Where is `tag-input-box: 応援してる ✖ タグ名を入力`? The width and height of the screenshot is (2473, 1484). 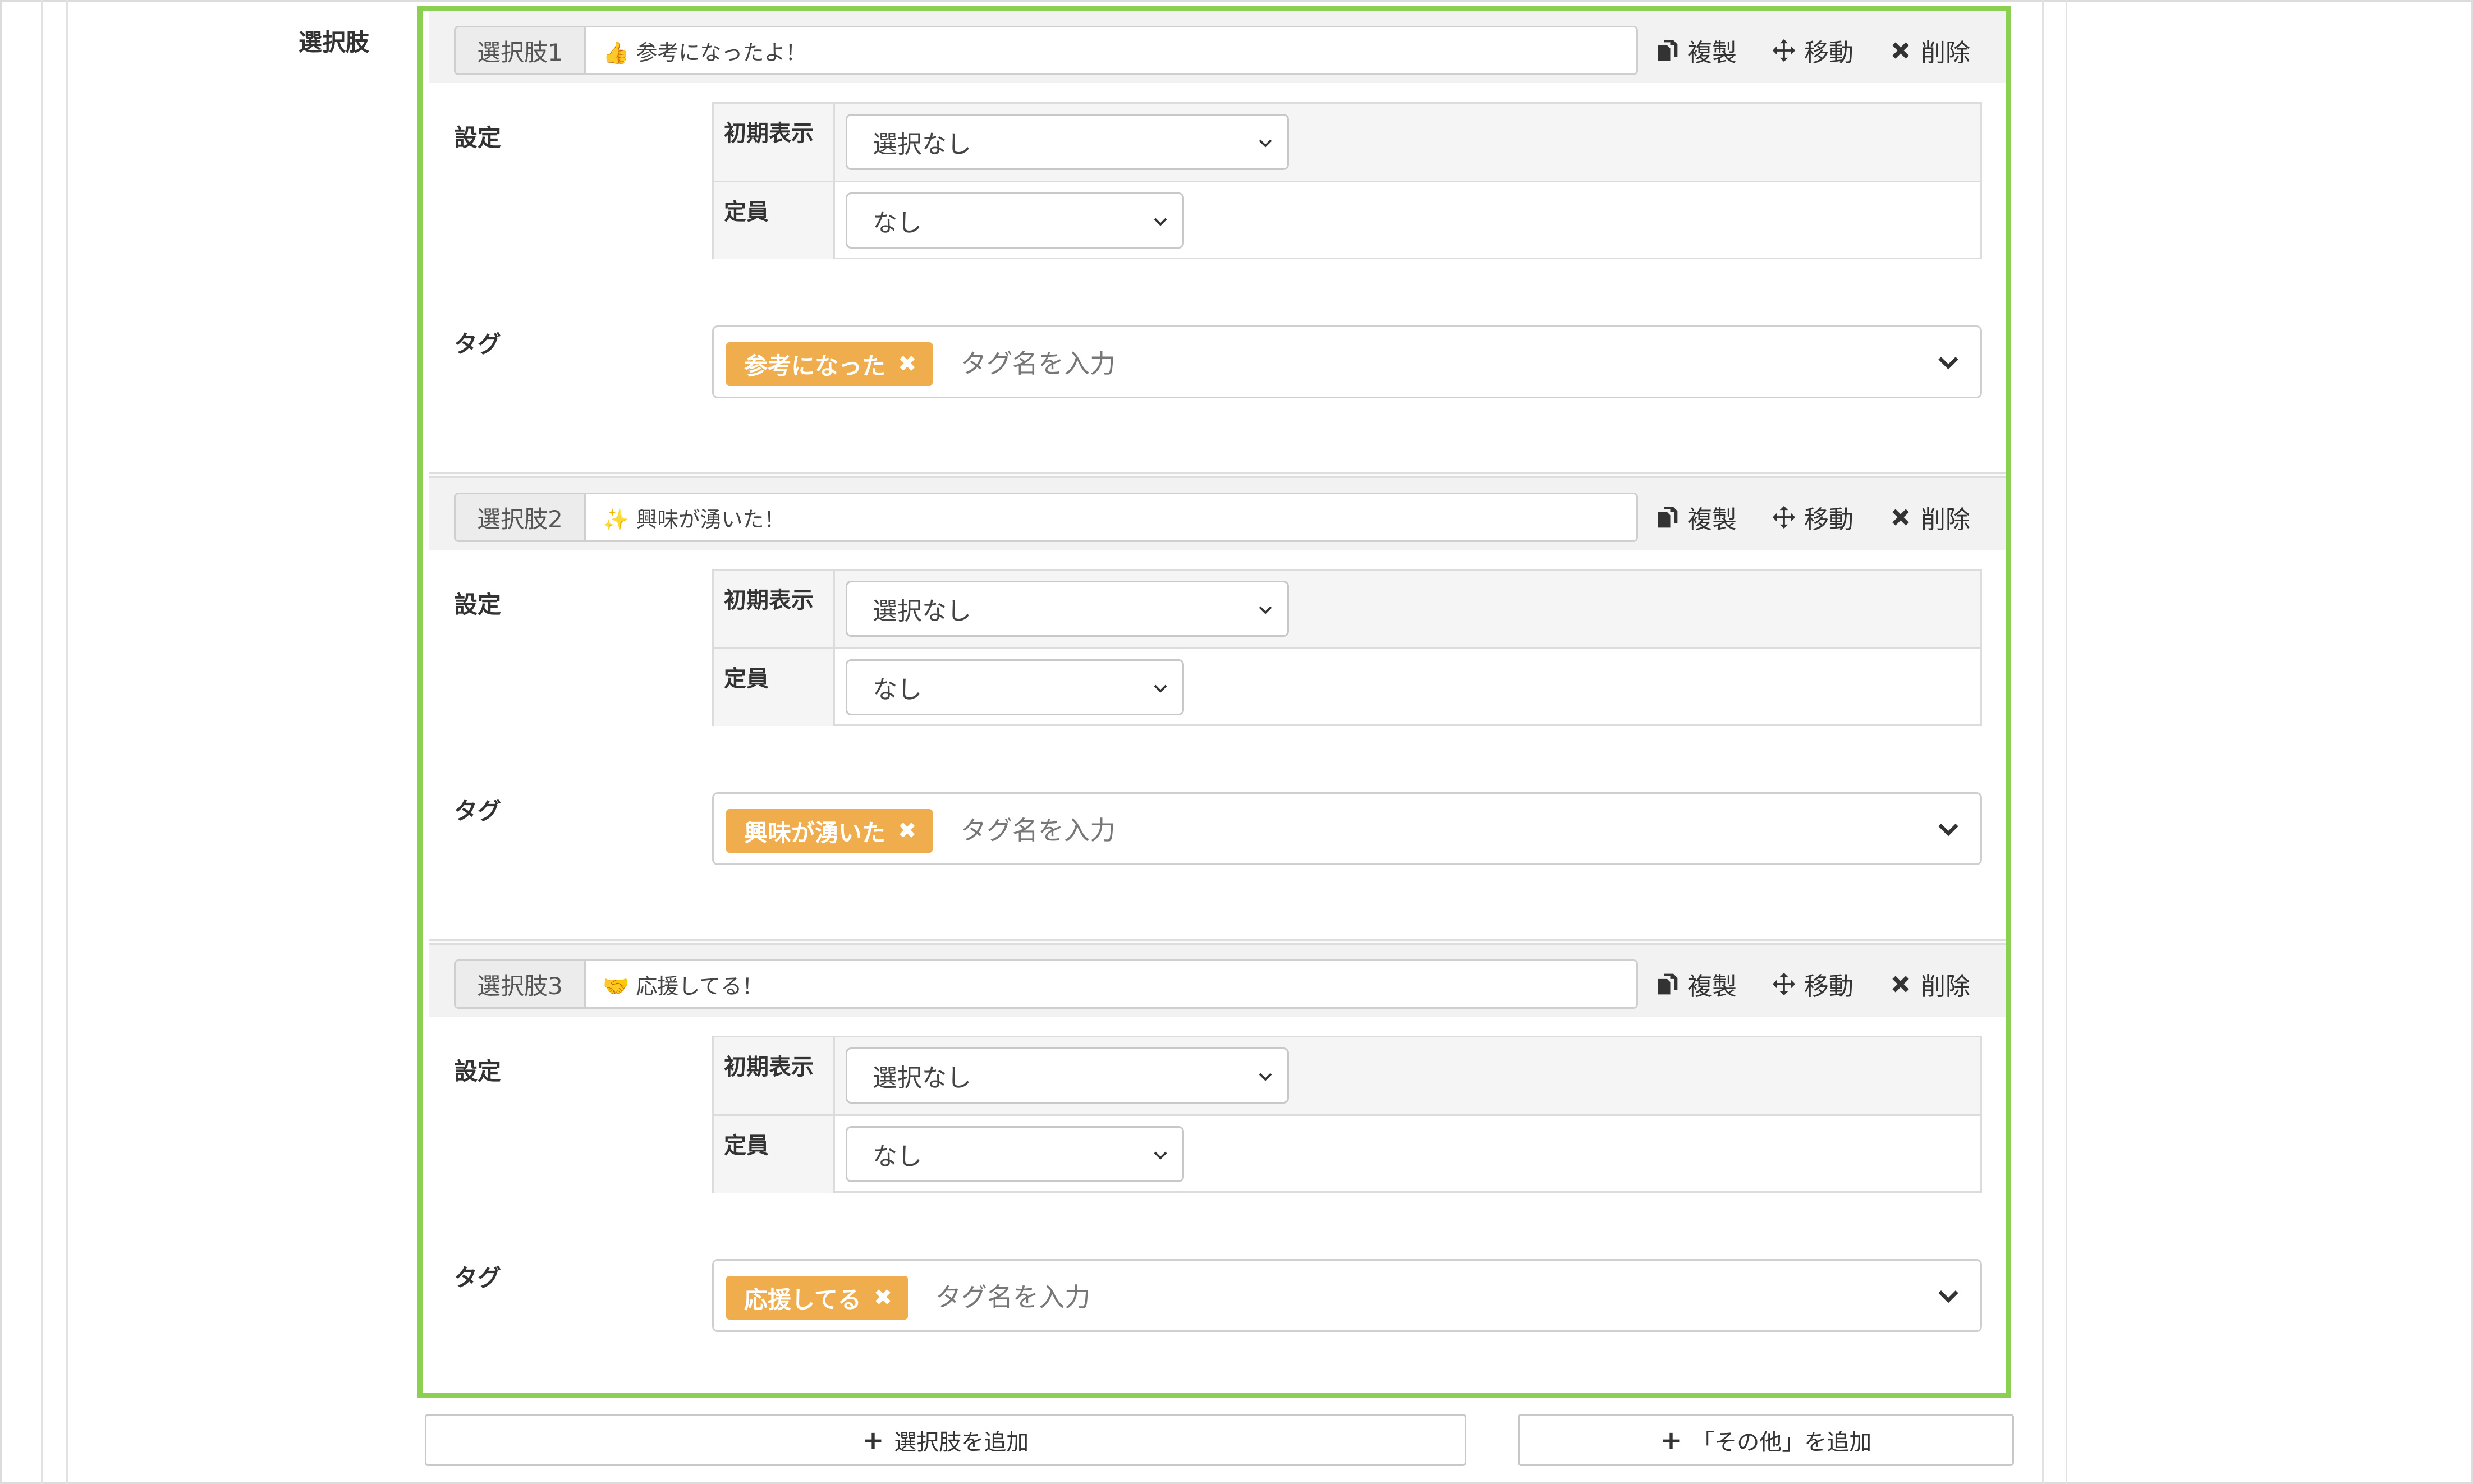
tag-input-box: 応援してる ✖ タグ名を入力 is located at coordinates (1347, 1295).